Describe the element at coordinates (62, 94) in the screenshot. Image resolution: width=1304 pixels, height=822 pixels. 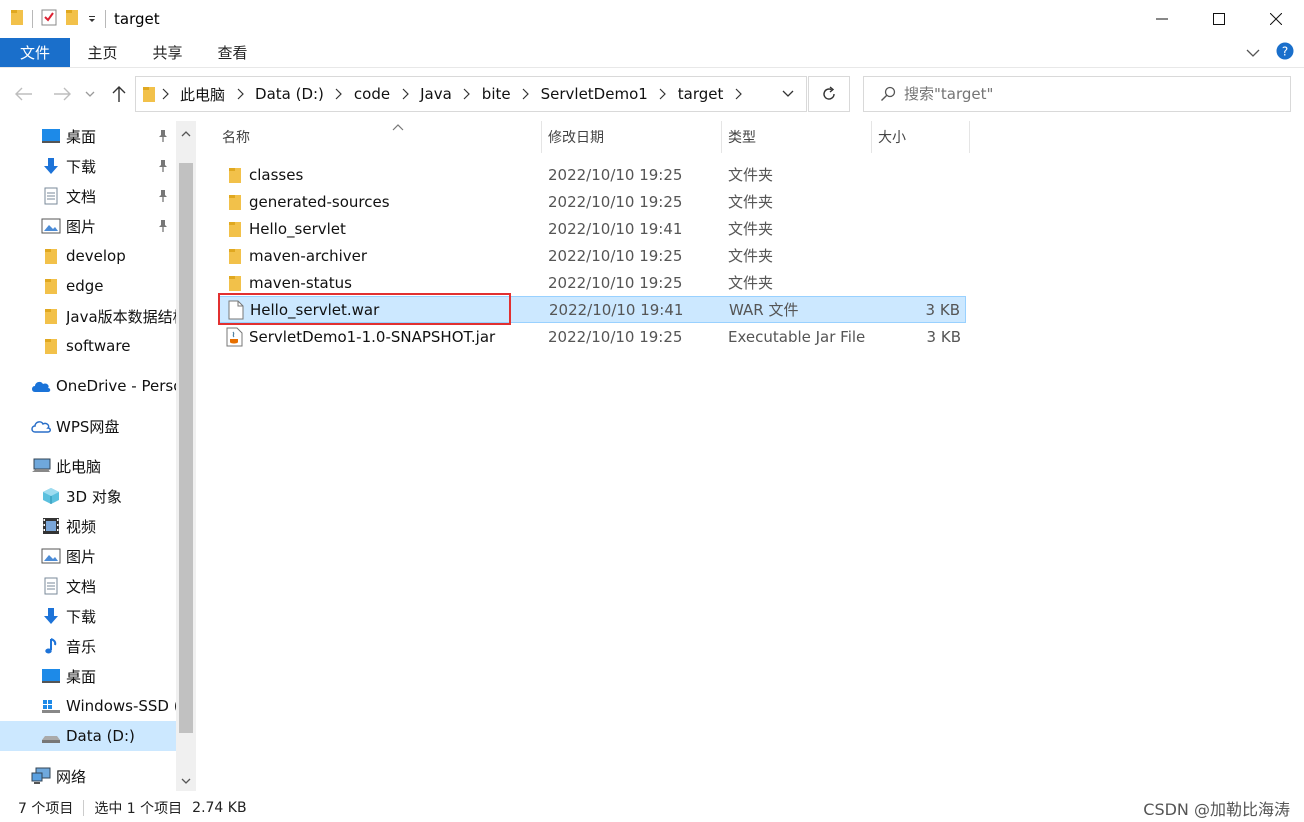
I see `forward-button` at that location.